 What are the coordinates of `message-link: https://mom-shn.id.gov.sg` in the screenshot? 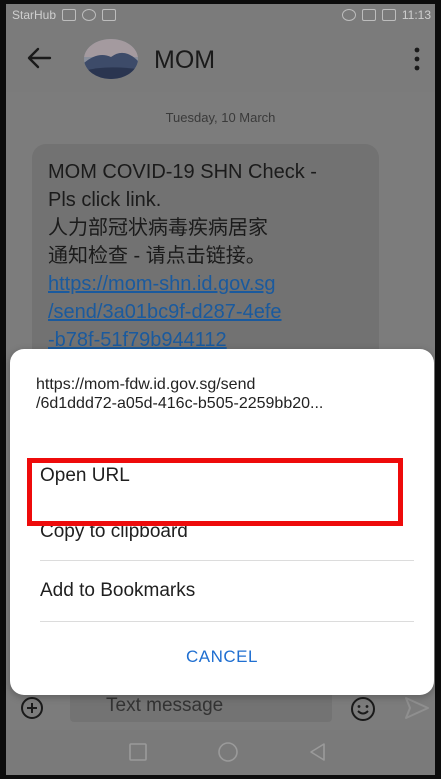 It's located at (205, 284).